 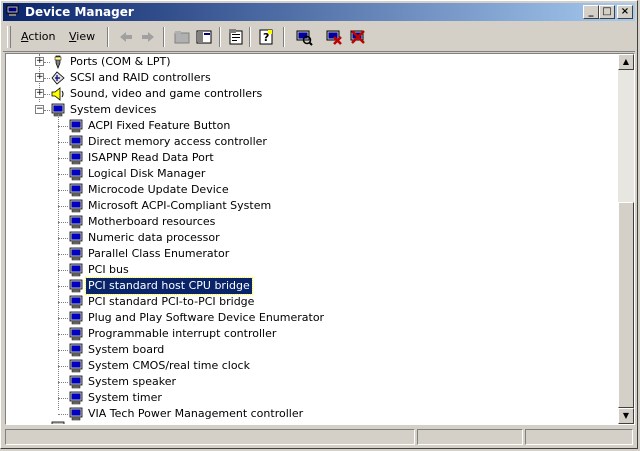 I want to click on scan-hardware-icon, so click(x=304, y=37).